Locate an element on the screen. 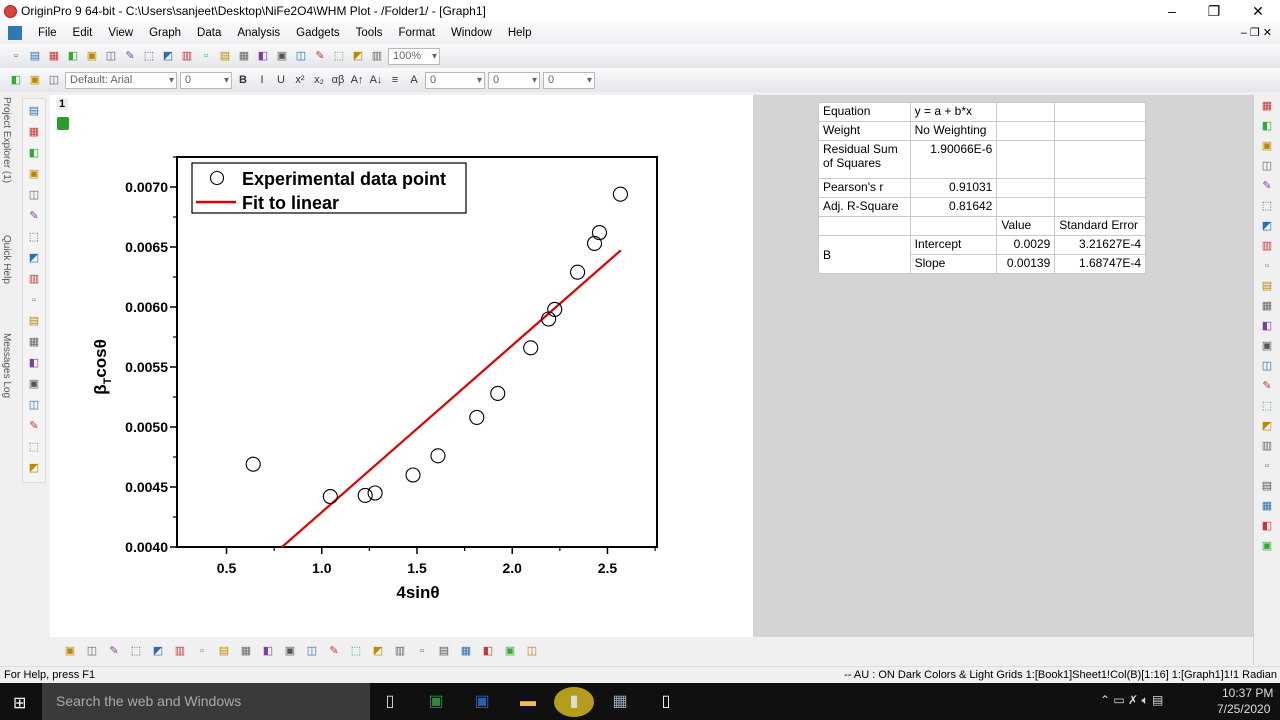  greek-icon: αβ is located at coordinates (338, 80).